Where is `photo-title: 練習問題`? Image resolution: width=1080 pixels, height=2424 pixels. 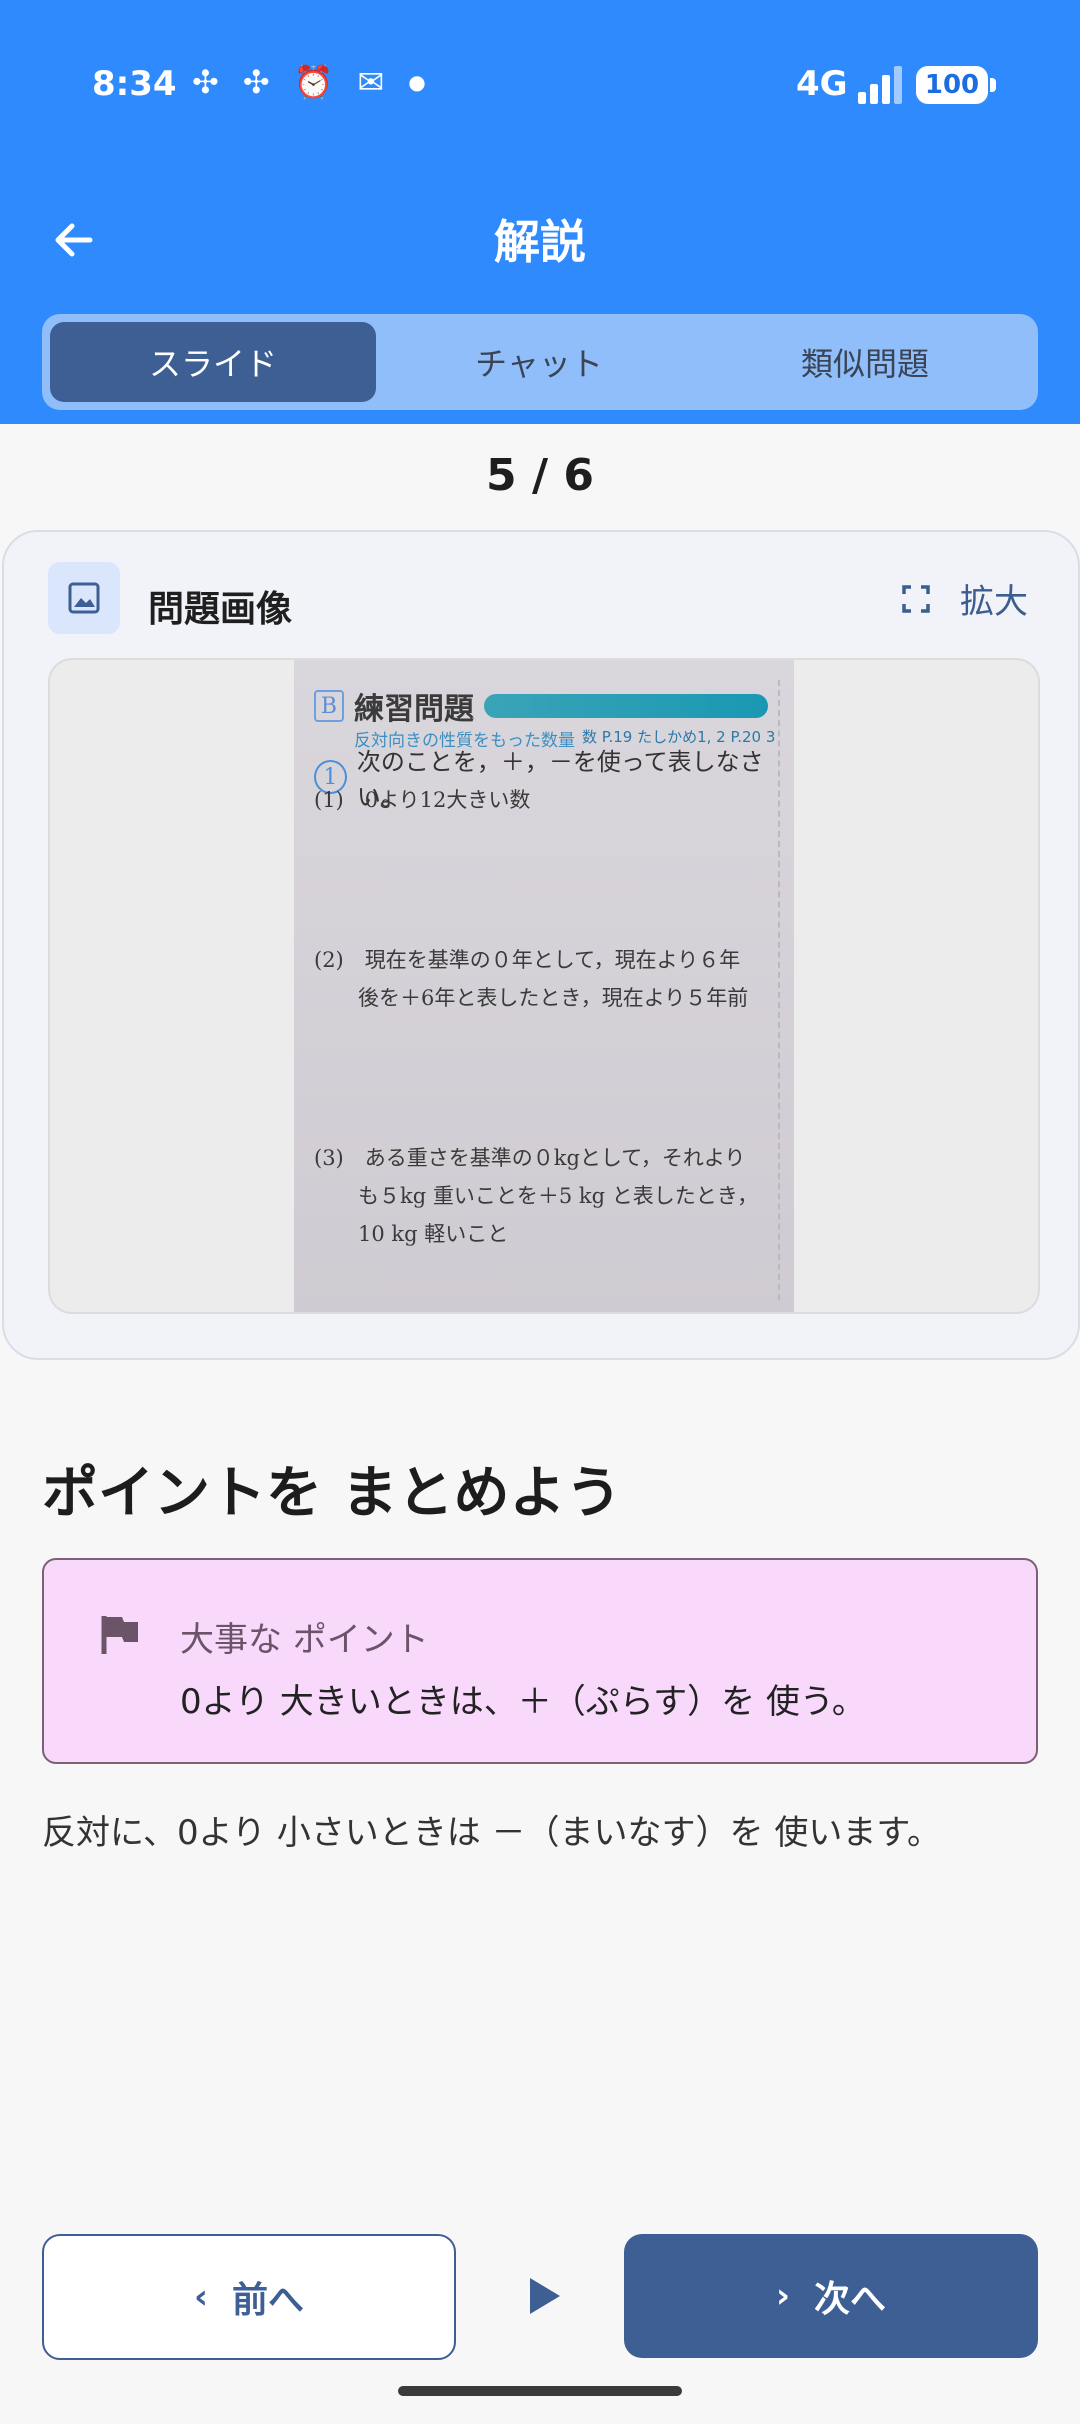 photo-title: 練習問題 is located at coordinates (414, 709).